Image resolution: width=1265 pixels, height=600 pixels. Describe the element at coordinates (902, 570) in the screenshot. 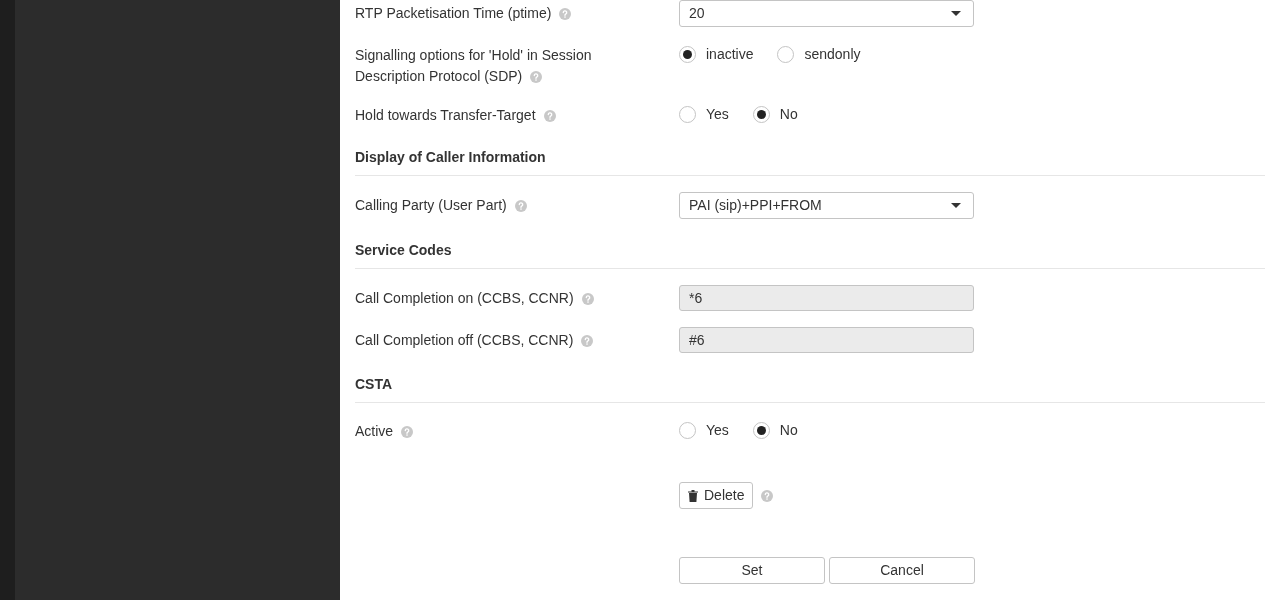

I see `form-button: Cancel` at that location.